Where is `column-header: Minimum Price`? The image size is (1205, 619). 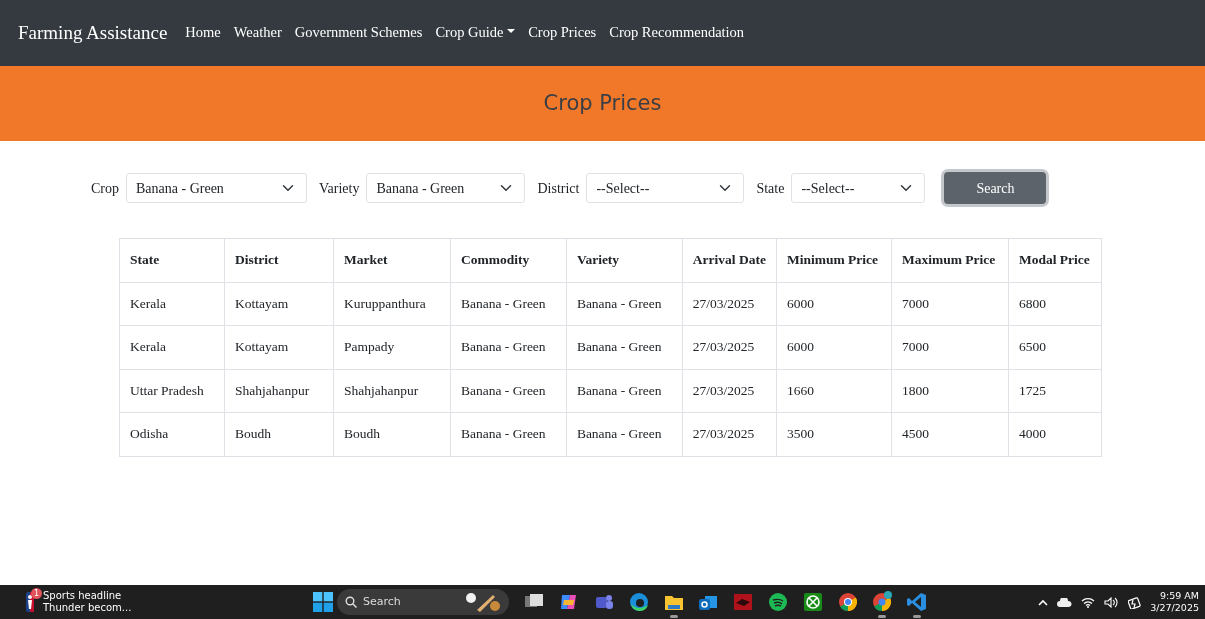 column-header: Minimum Price is located at coordinates (834, 260).